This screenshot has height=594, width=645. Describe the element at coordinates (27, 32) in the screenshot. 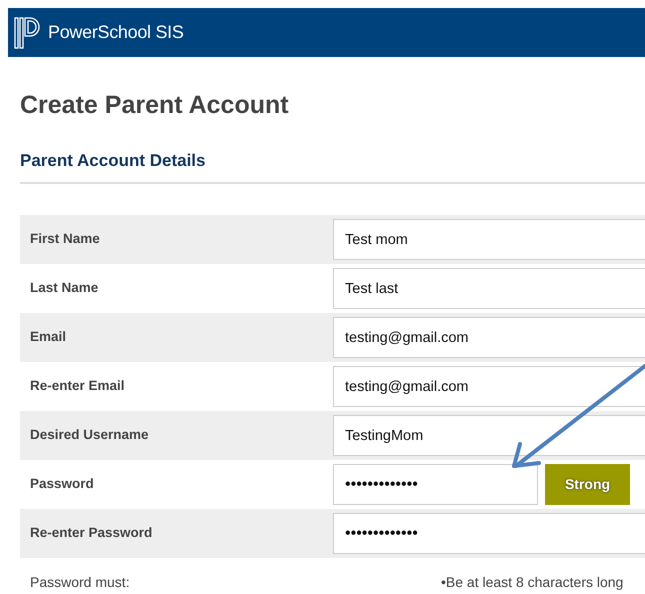

I see `logo-icon` at that location.